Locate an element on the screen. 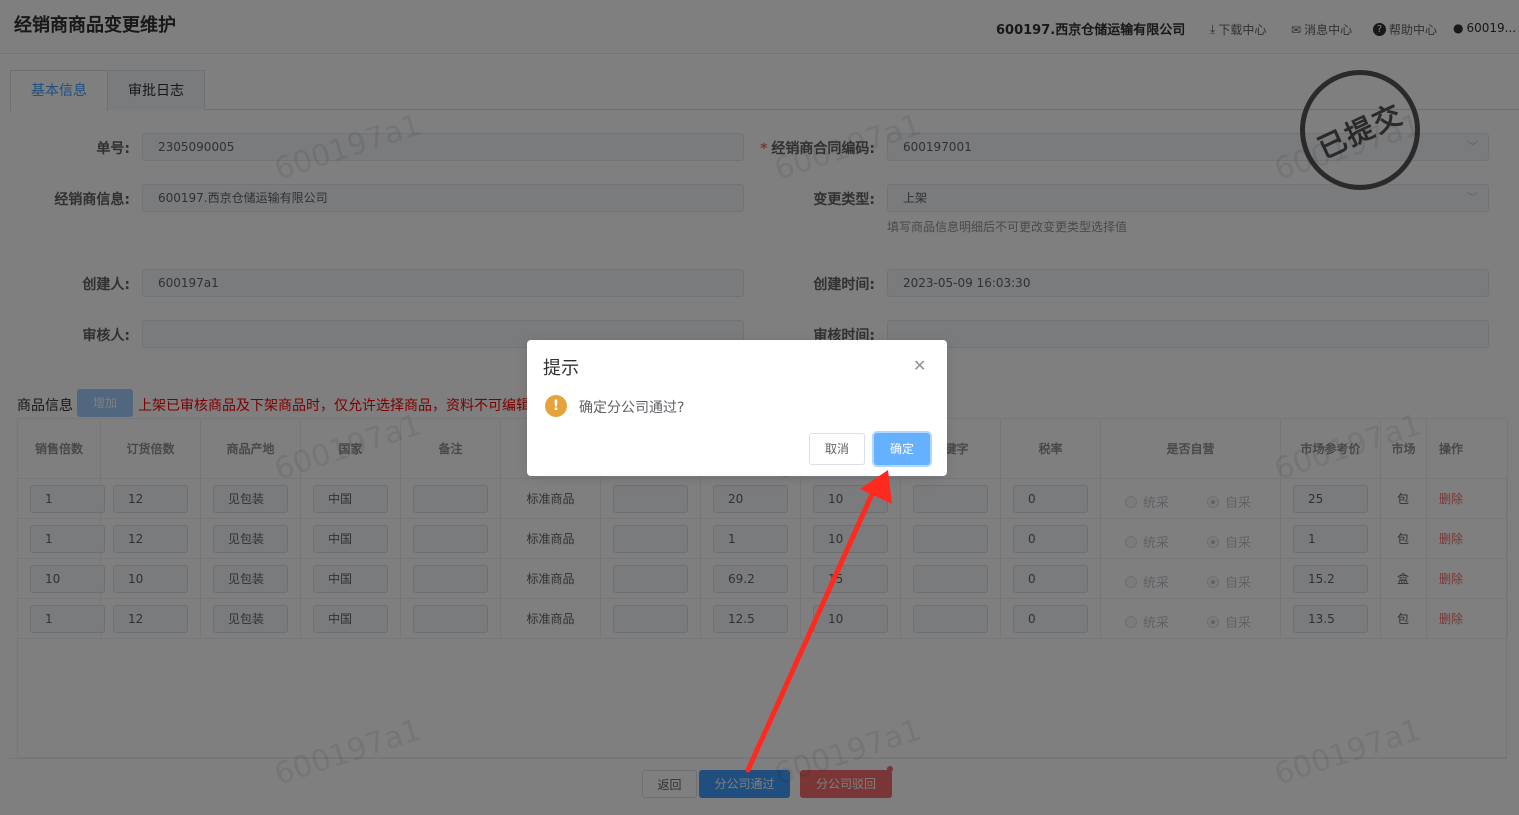 This screenshot has width=1519, height=815. dialog-message: 确定分公司通过? is located at coordinates (632, 408).